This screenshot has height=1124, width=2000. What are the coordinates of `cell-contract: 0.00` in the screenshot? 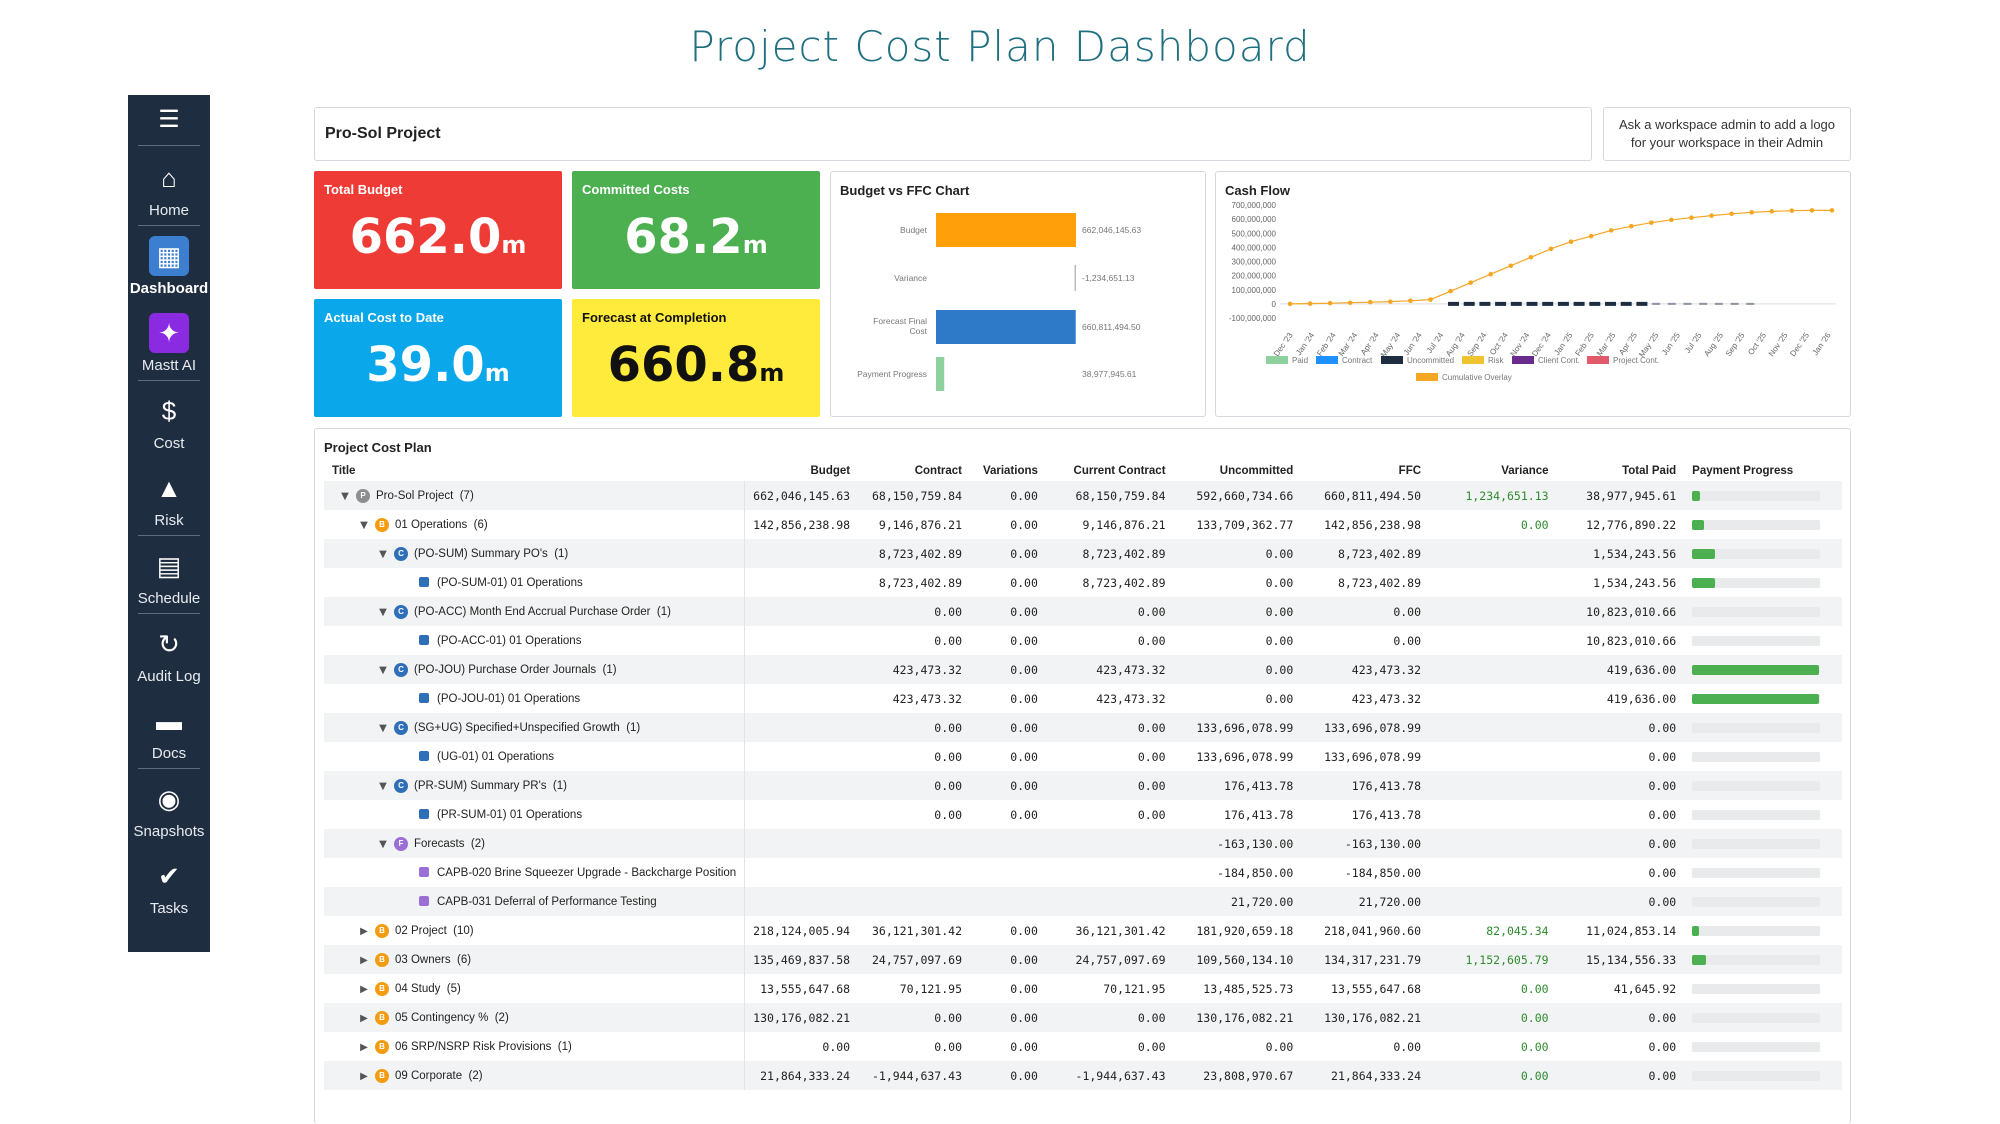 It's located at (914, 611).